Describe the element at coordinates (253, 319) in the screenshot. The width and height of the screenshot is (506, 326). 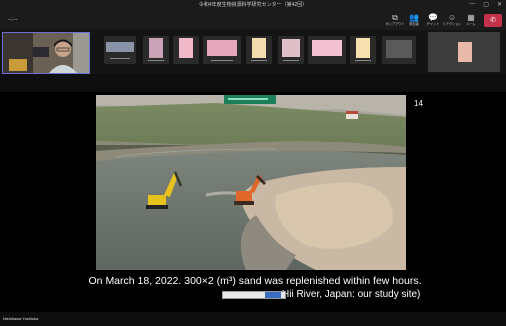
I see `bottom-bar` at that location.